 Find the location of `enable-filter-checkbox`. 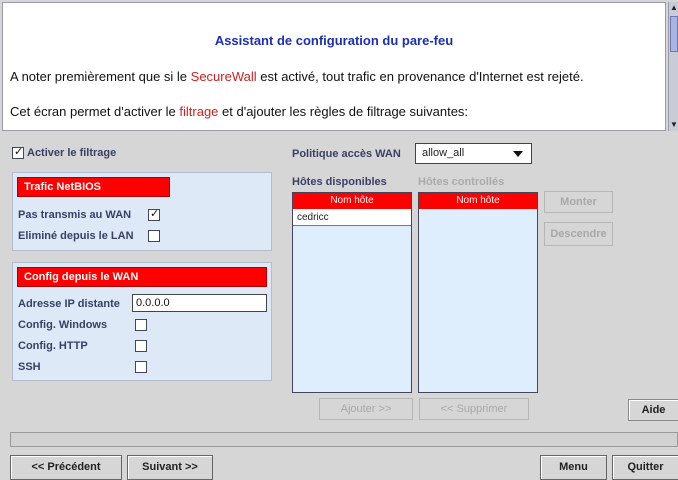

enable-filter-checkbox is located at coordinates (18, 152).